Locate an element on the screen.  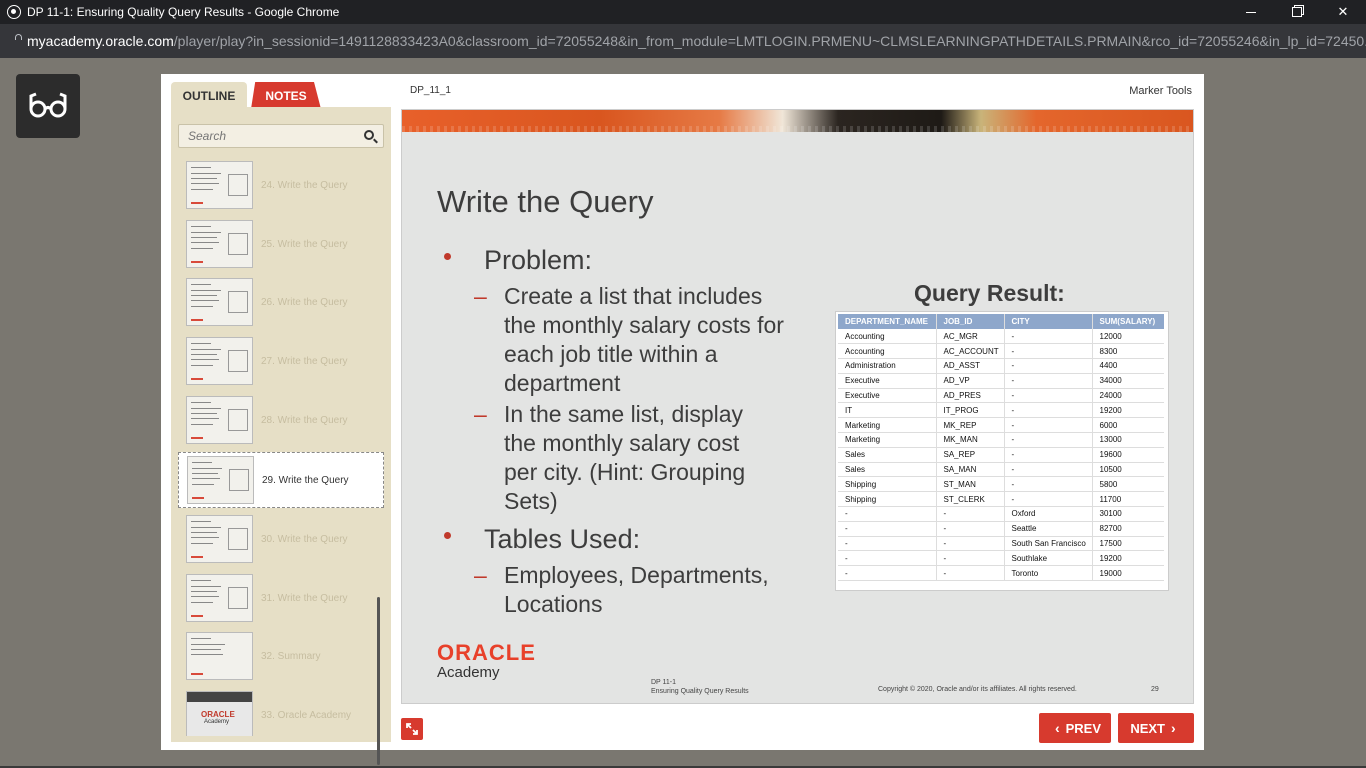
slide-id: DP_11_1 is located at coordinates (430, 90).